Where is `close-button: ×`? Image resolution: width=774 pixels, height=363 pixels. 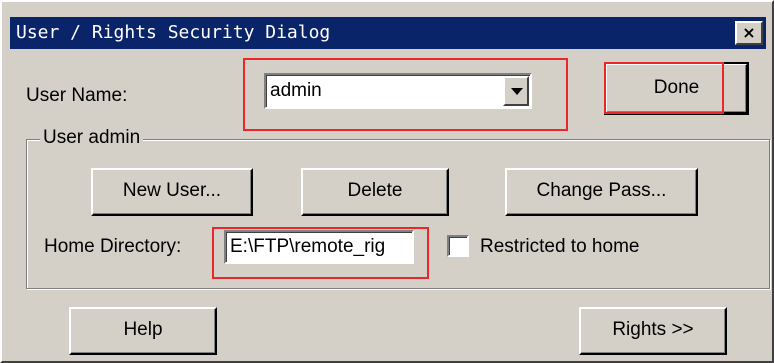
close-button: × is located at coordinates (749, 33).